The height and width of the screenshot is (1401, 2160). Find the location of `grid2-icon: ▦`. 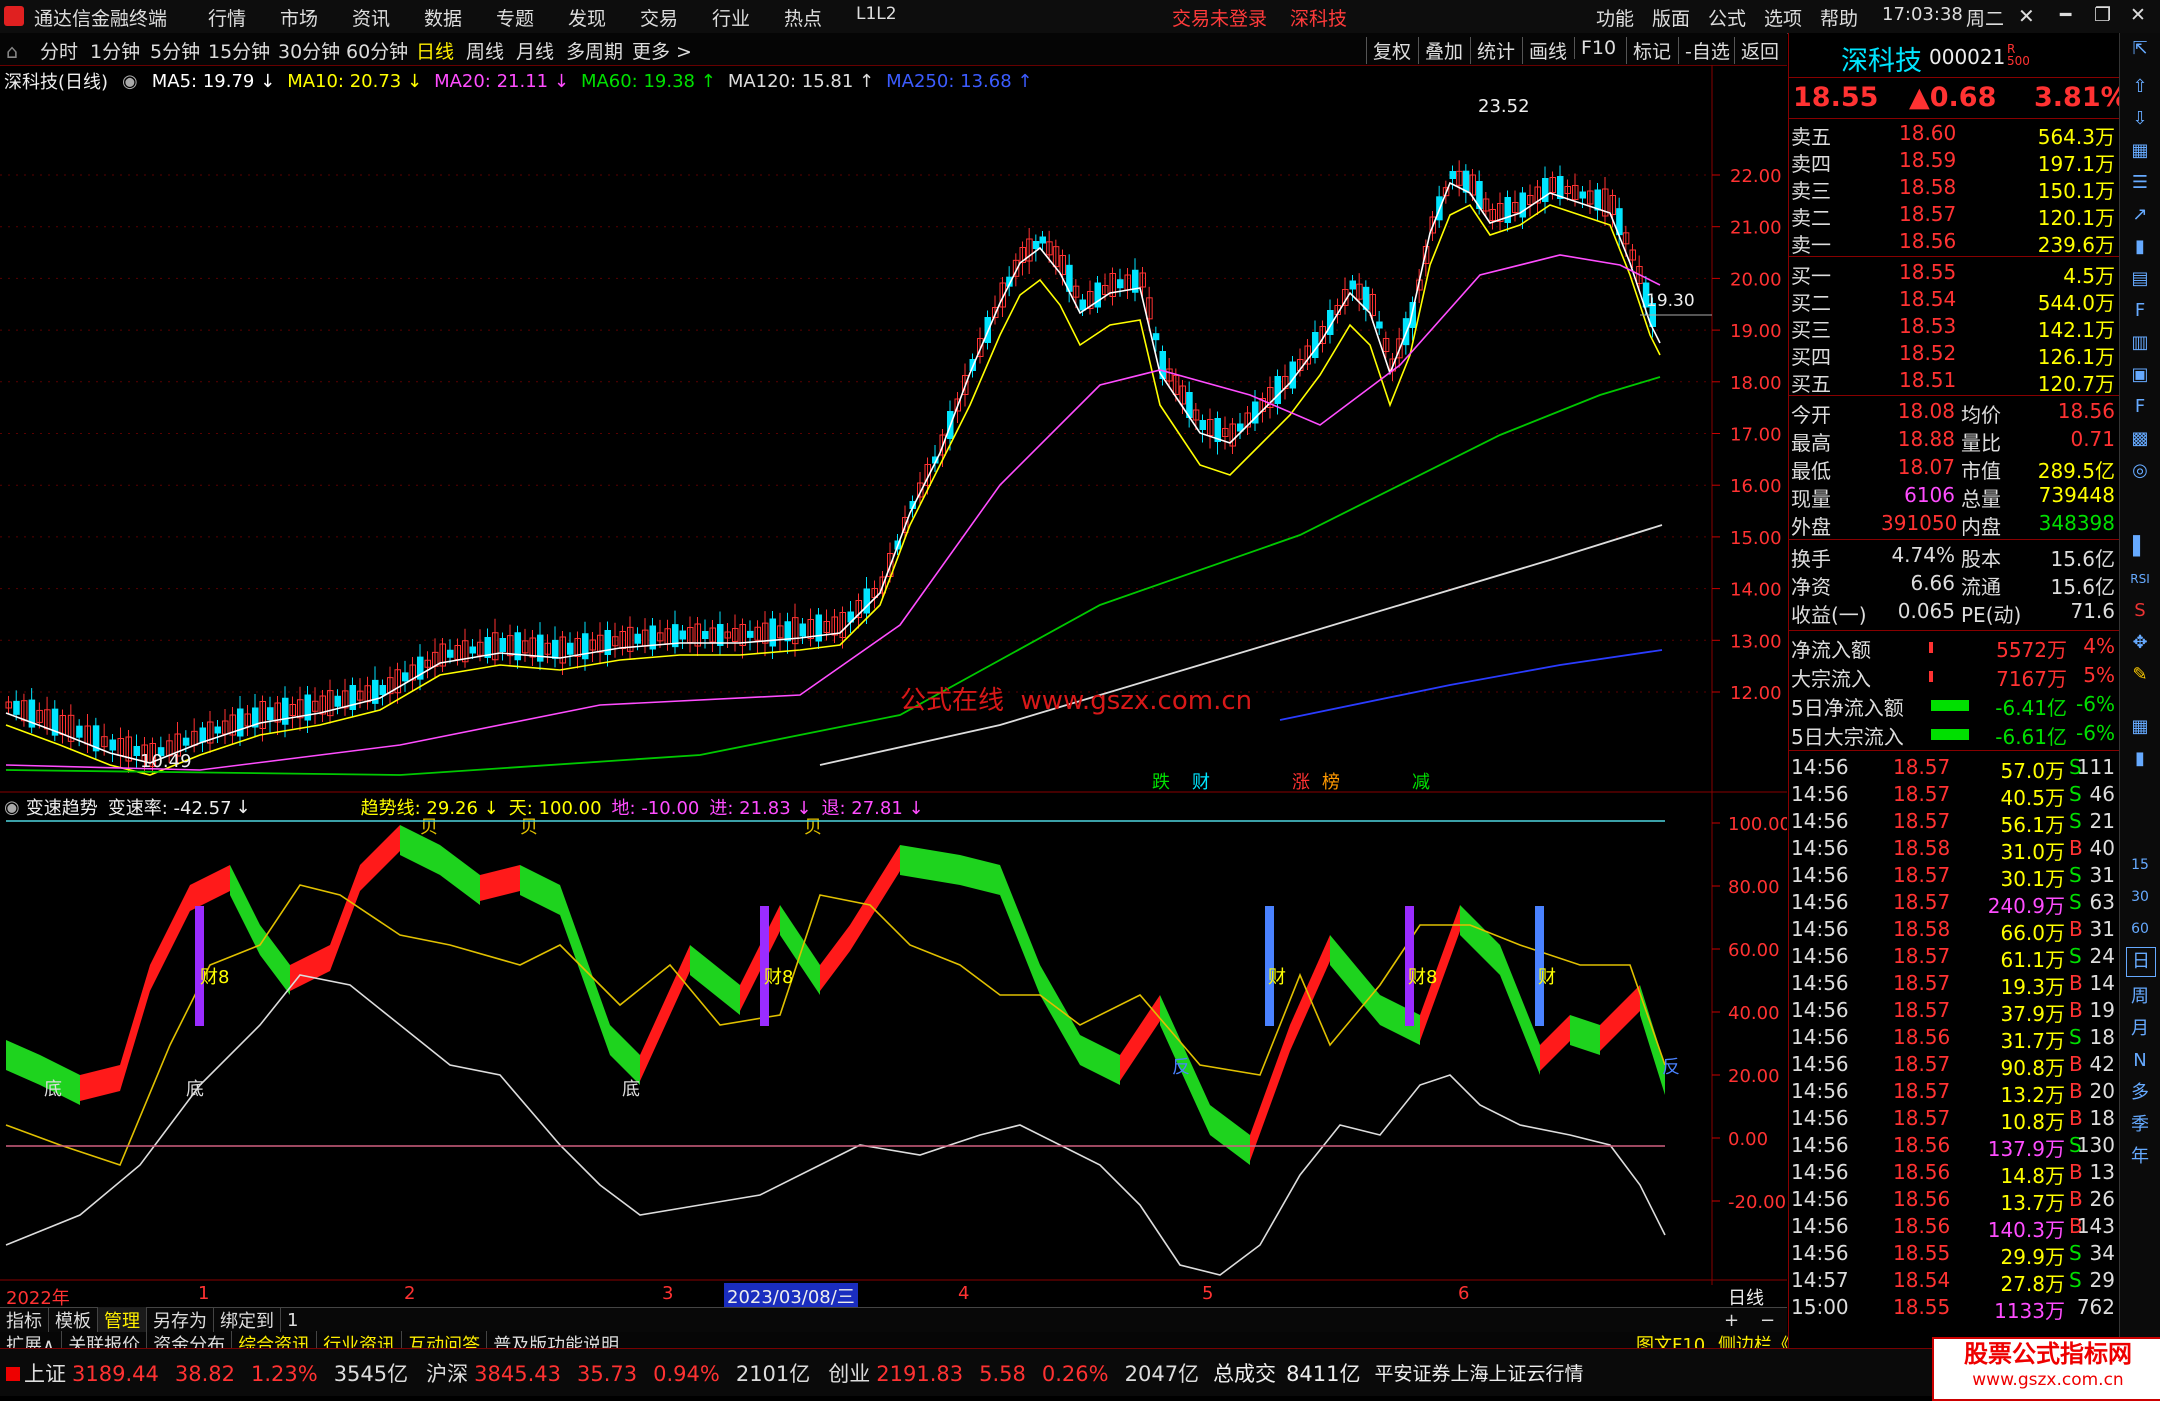

grid2-icon: ▦ is located at coordinates (2140, 727).